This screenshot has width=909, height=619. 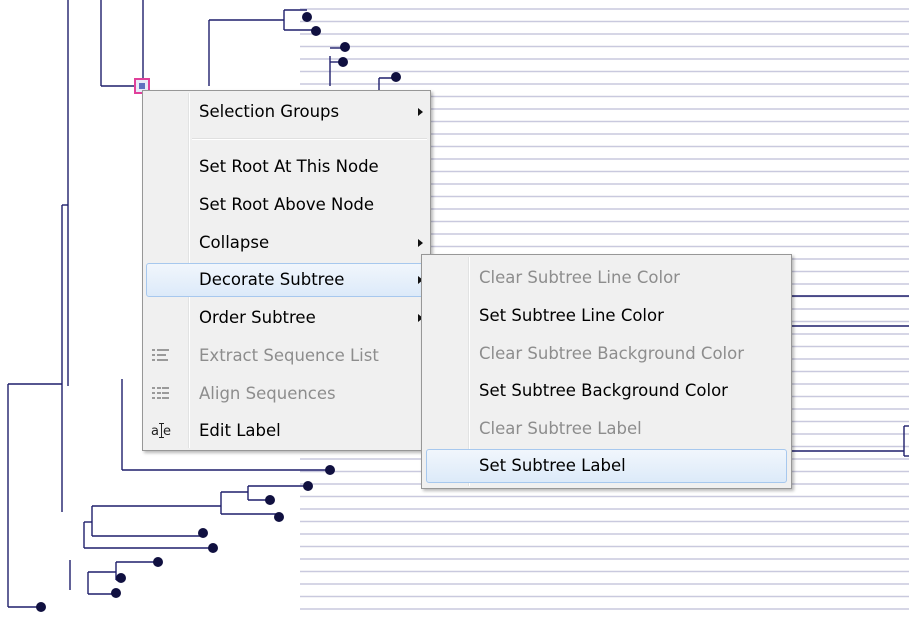 What do you see at coordinates (286, 167) in the screenshot?
I see `menu-item-set-root-at-this-node: Set Root At This Node` at bounding box center [286, 167].